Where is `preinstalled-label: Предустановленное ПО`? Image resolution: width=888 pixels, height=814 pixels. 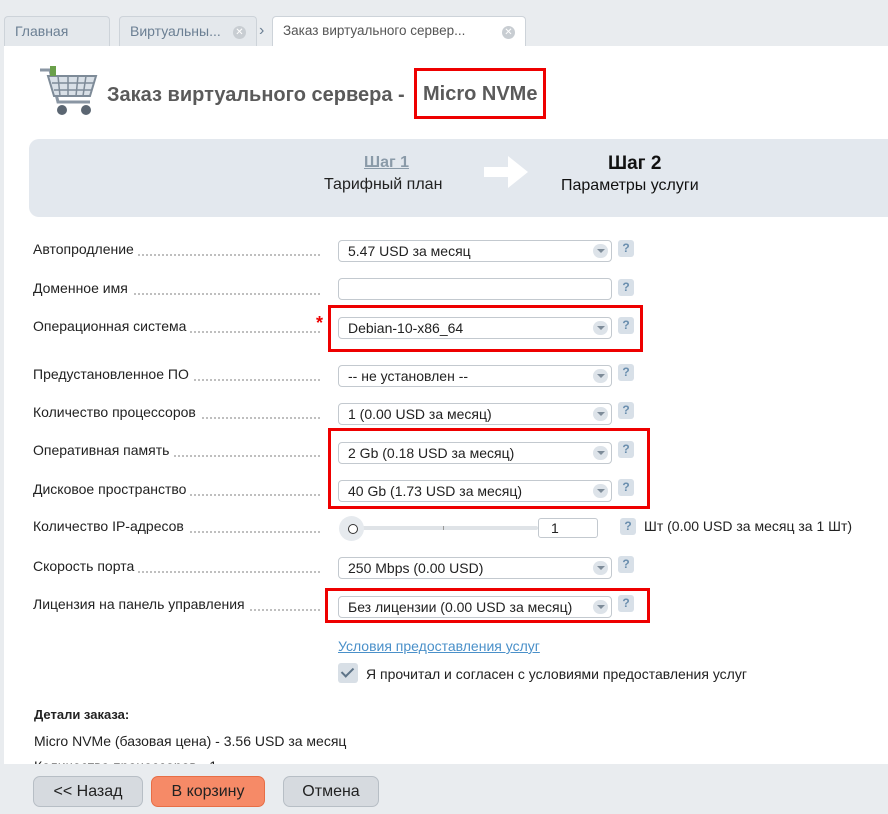
preinstalled-label: Предустановленное ПО is located at coordinates (177, 374).